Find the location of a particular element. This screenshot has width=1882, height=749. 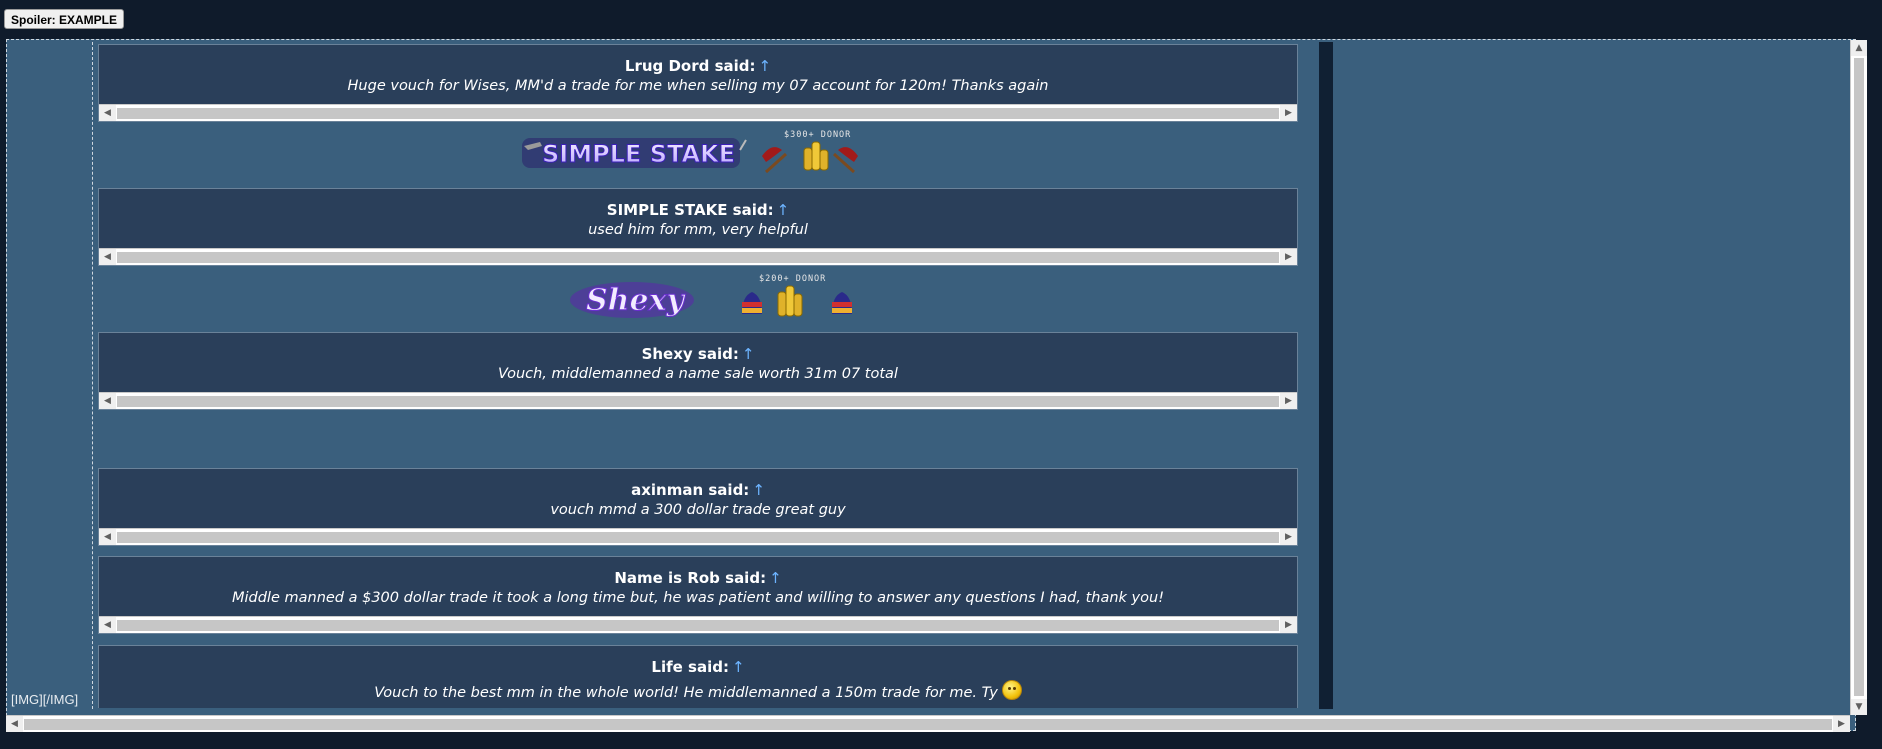

img-bbcode-text: [IMG][/IMG] is located at coordinates (45, 699).